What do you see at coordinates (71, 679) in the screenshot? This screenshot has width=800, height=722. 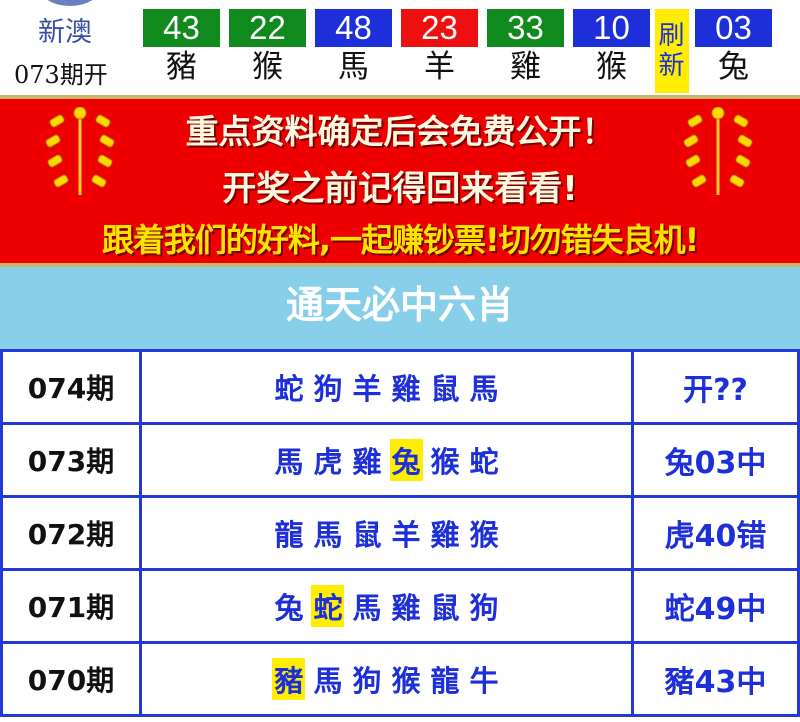 I see `period-cell: 070期` at bounding box center [71, 679].